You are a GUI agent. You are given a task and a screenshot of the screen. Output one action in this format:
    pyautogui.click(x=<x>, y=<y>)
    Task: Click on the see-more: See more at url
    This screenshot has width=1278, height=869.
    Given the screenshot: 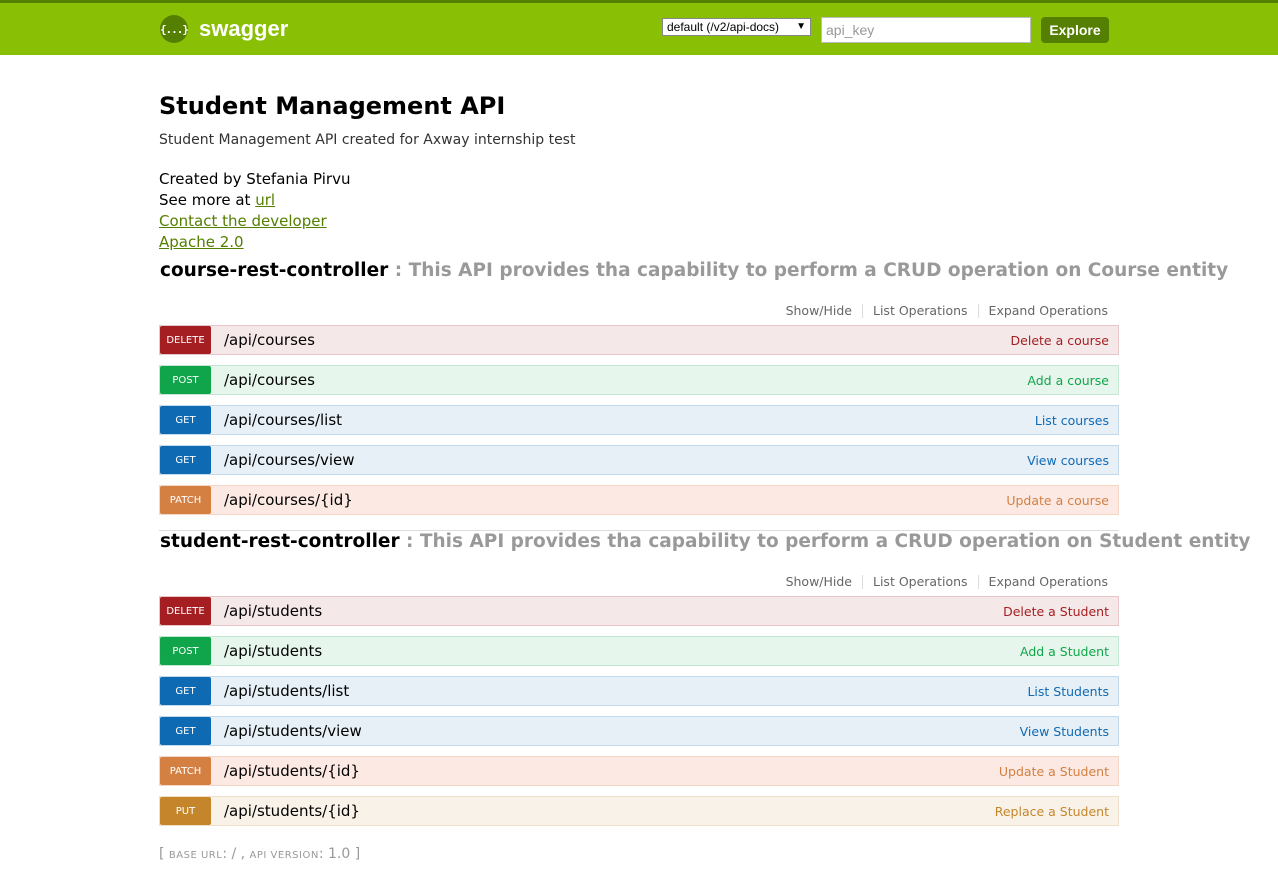 What is the action you would take?
    pyautogui.click(x=254, y=200)
    